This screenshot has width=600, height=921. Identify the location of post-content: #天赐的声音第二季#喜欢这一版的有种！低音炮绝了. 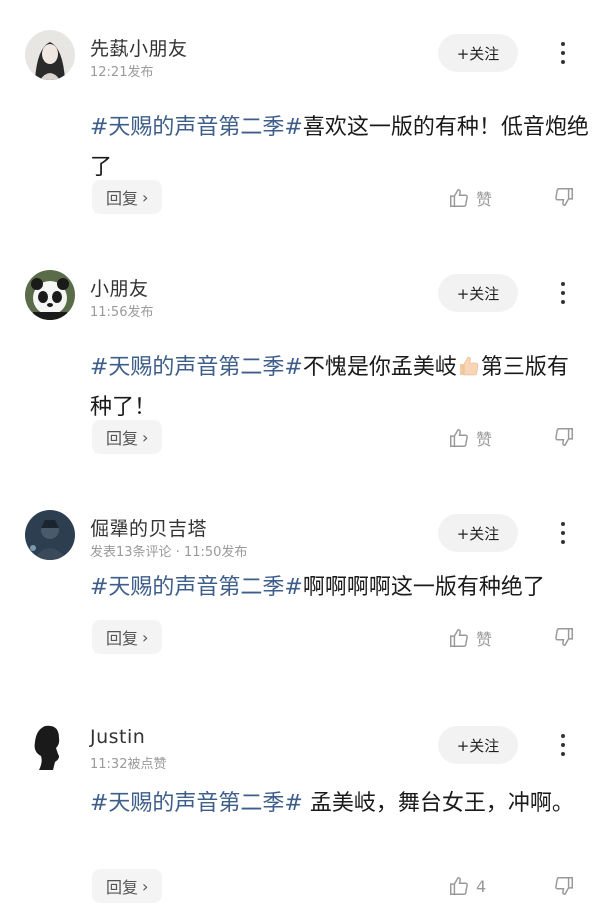
(340, 148).